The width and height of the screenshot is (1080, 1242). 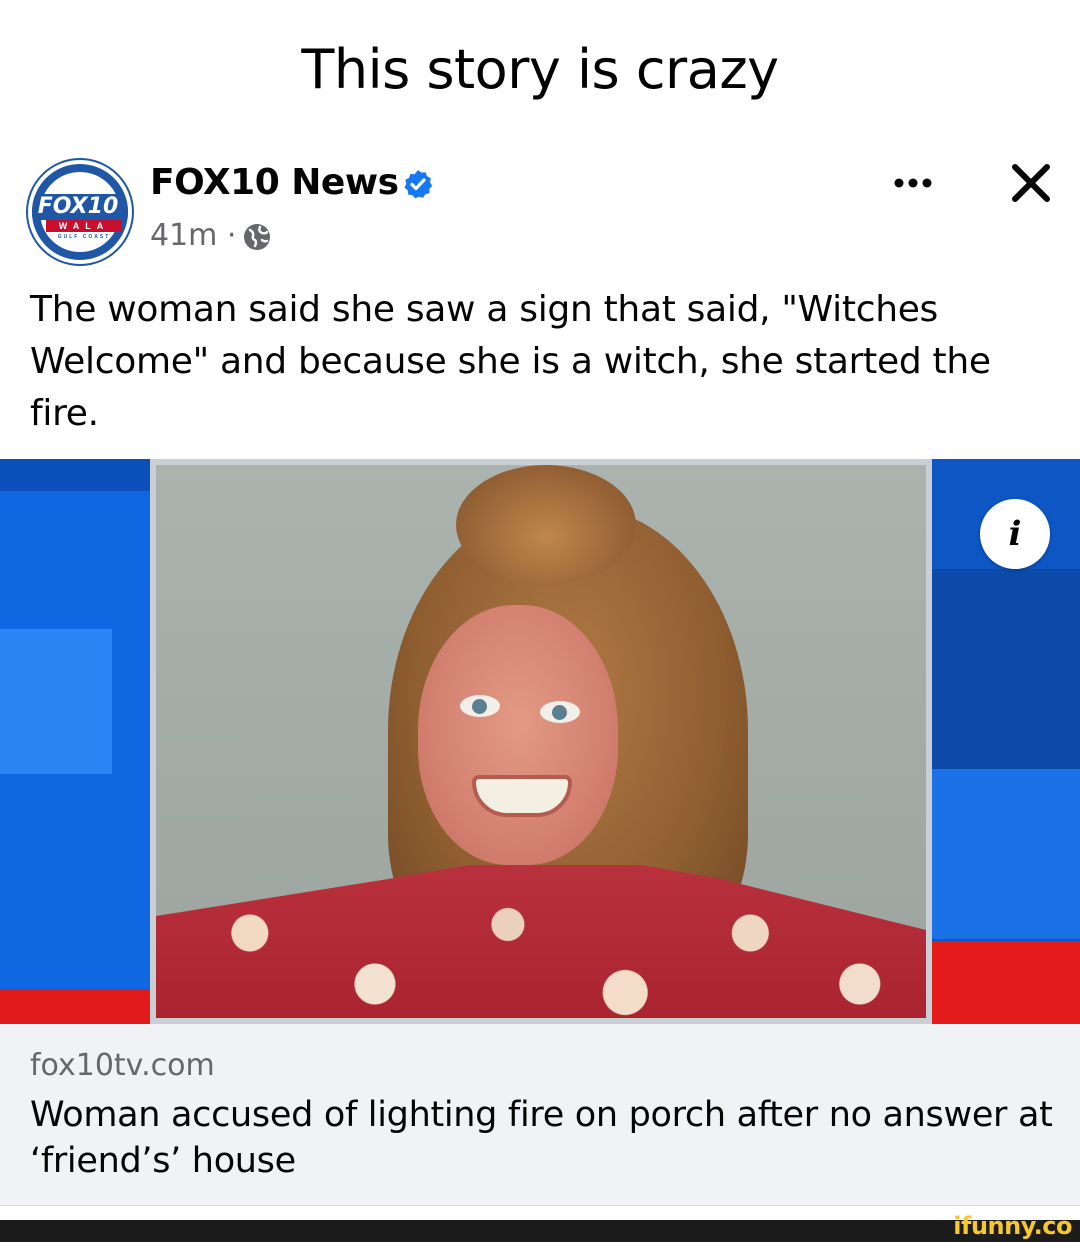 What do you see at coordinates (193, 235) in the screenshot?
I see `post-timestamp: 41m ·` at bounding box center [193, 235].